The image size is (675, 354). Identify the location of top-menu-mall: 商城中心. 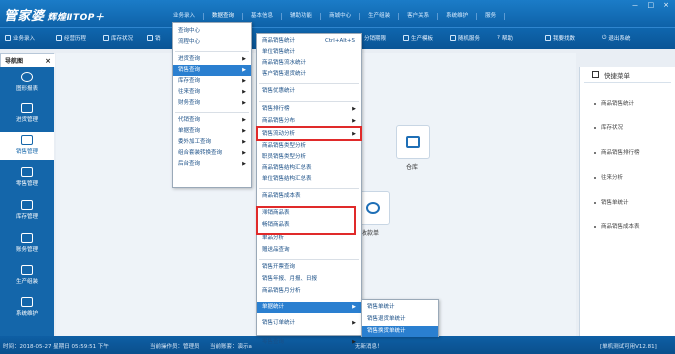
(341, 16).